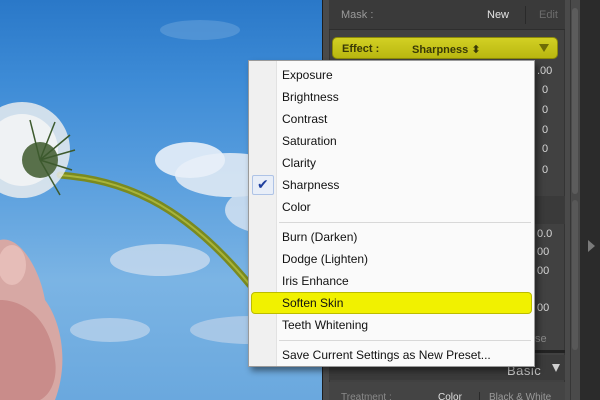 Image resolution: width=600 pixels, height=400 pixels. What do you see at coordinates (391, 237) in the screenshot?
I see `menu-item-burn: Burn (Darken)` at bounding box center [391, 237].